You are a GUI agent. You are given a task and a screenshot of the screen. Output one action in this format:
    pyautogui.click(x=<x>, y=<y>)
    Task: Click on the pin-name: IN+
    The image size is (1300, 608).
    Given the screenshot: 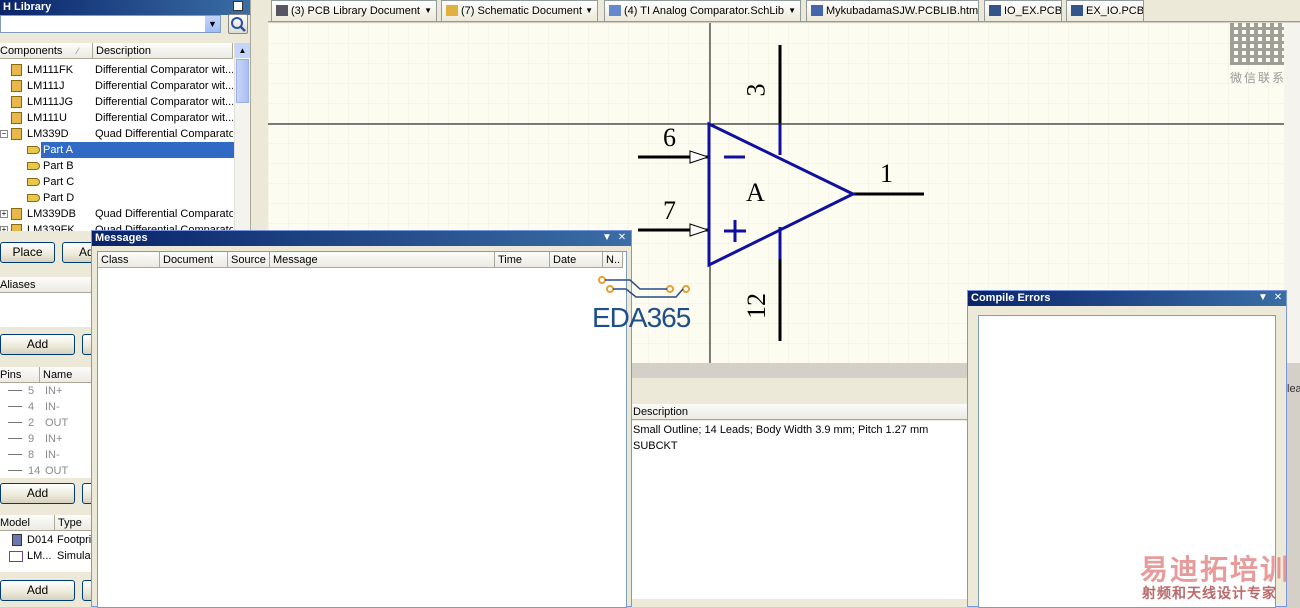 What is the action you would take?
    pyautogui.click(x=54, y=439)
    